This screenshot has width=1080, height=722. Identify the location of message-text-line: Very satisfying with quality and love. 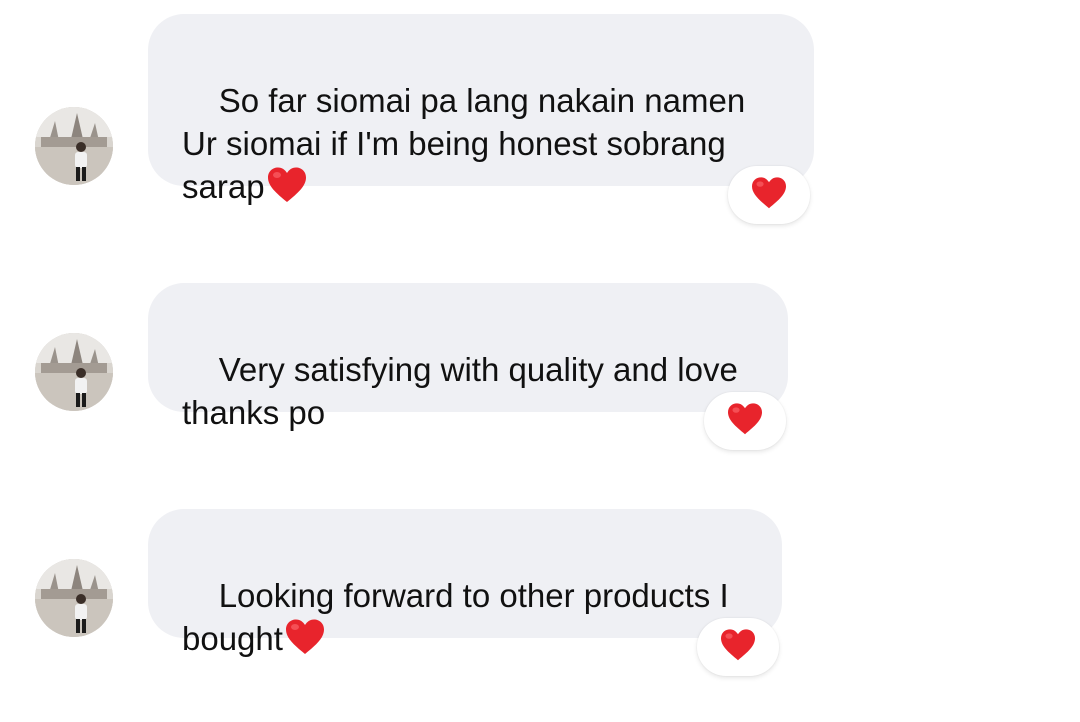
(478, 369).